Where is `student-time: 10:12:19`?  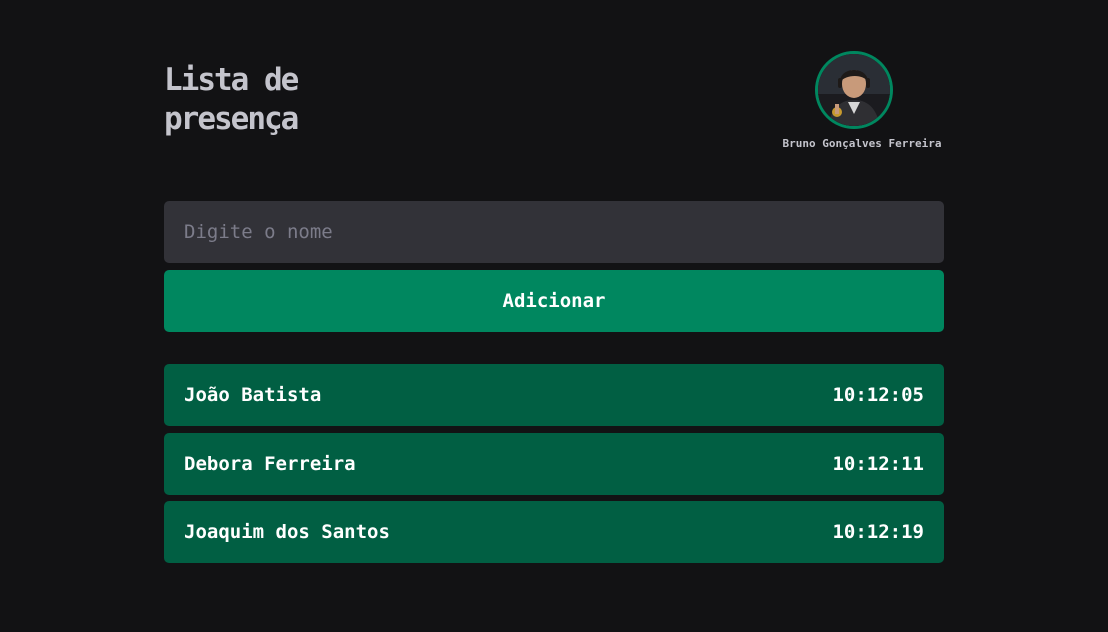 student-time: 10:12:19 is located at coordinates (878, 532).